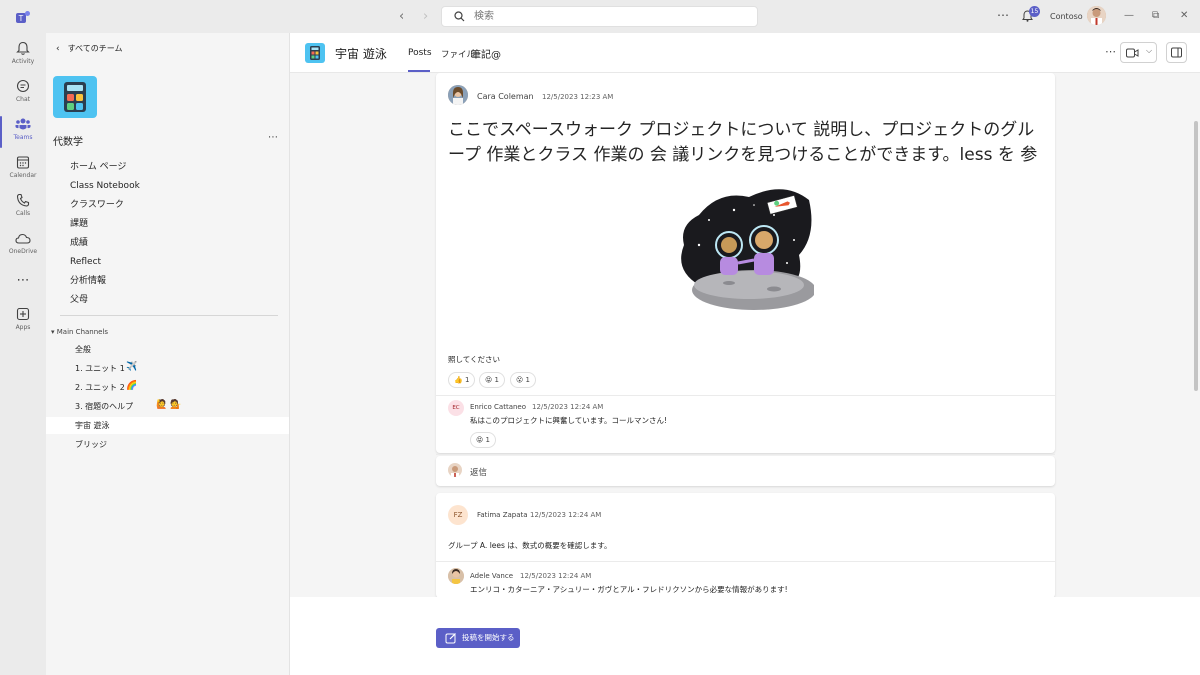 The width and height of the screenshot is (1200, 675). What do you see at coordinates (745, 454) in the screenshot?
I see `divider` at bounding box center [745, 454].